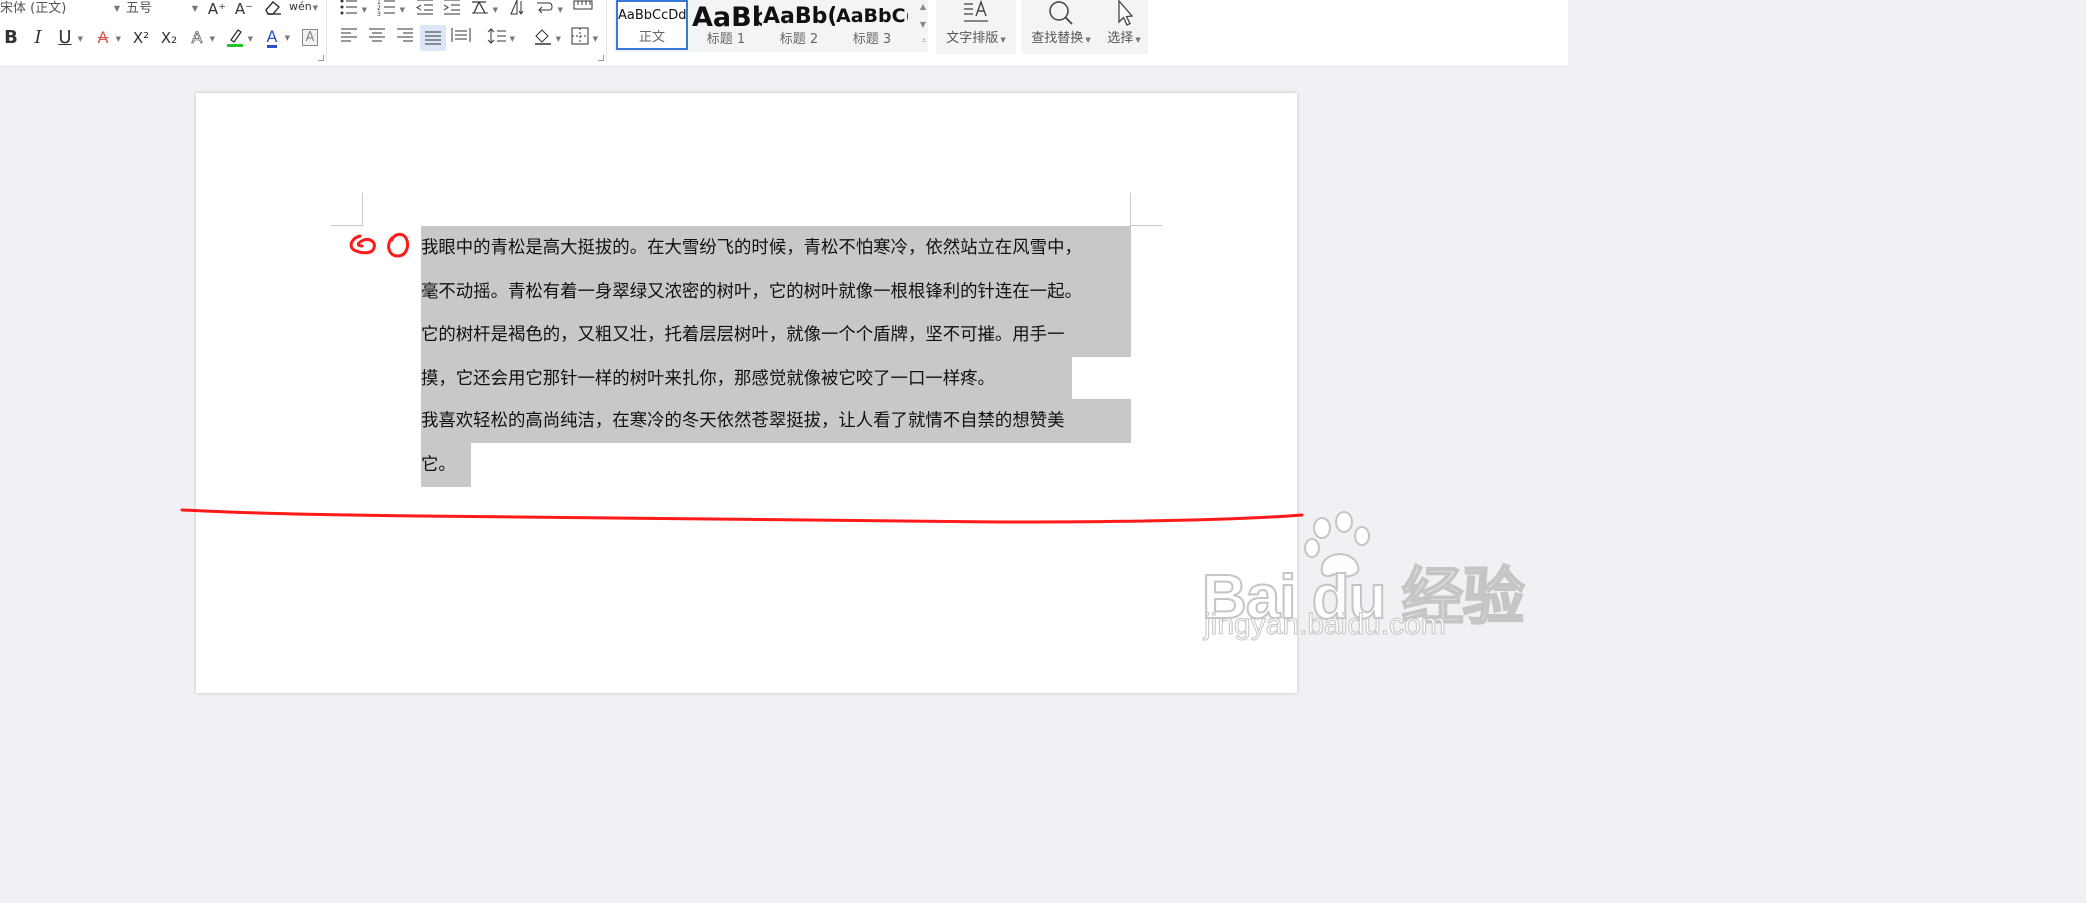 The image size is (2086, 903). Describe the element at coordinates (742, 516) in the screenshot. I see `annotation-underline` at that location.